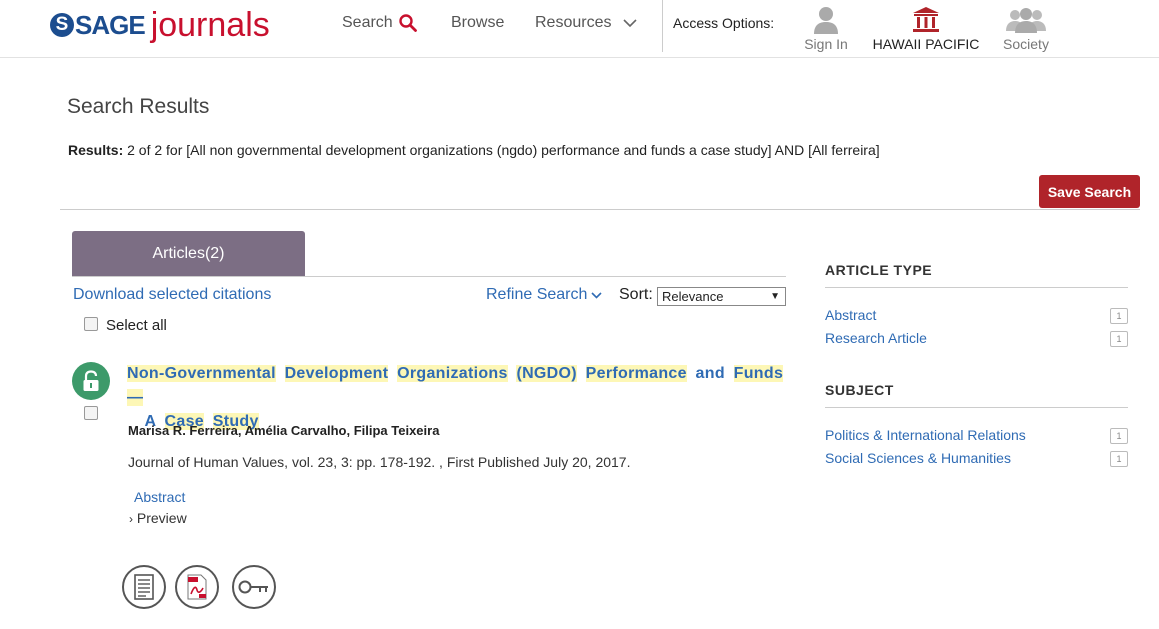 The image size is (1159, 629). What do you see at coordinates (1026, 44) in the screenshot?
I see `society-label: Society` at bounding box center [1026, 44].